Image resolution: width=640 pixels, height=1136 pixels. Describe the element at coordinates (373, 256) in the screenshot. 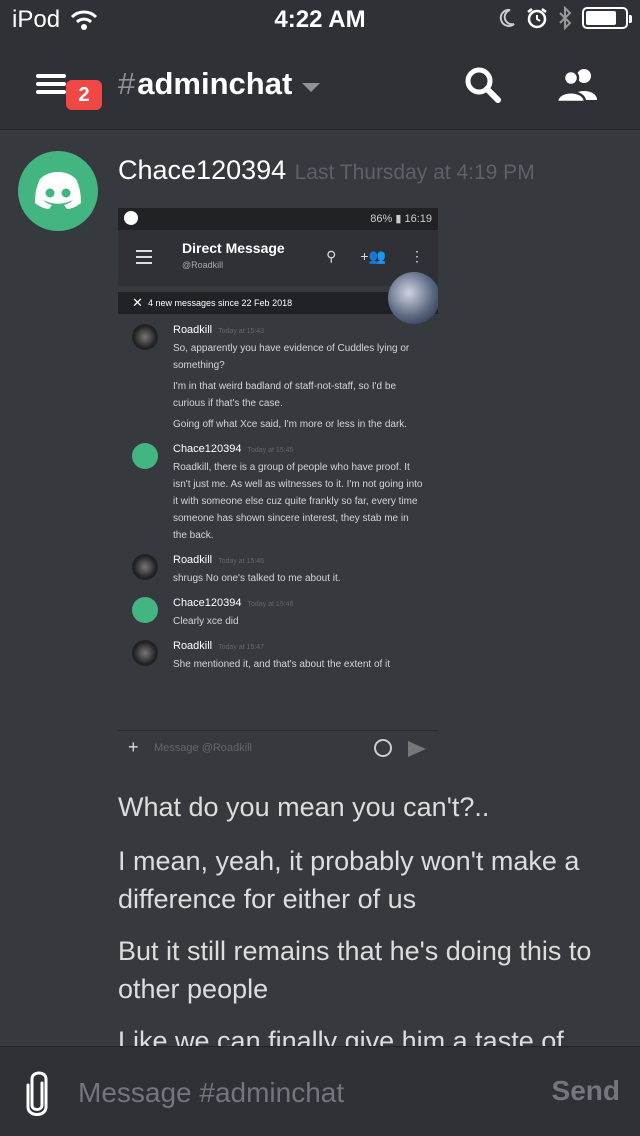

I see `add-friend-icon: +👥` at that location.